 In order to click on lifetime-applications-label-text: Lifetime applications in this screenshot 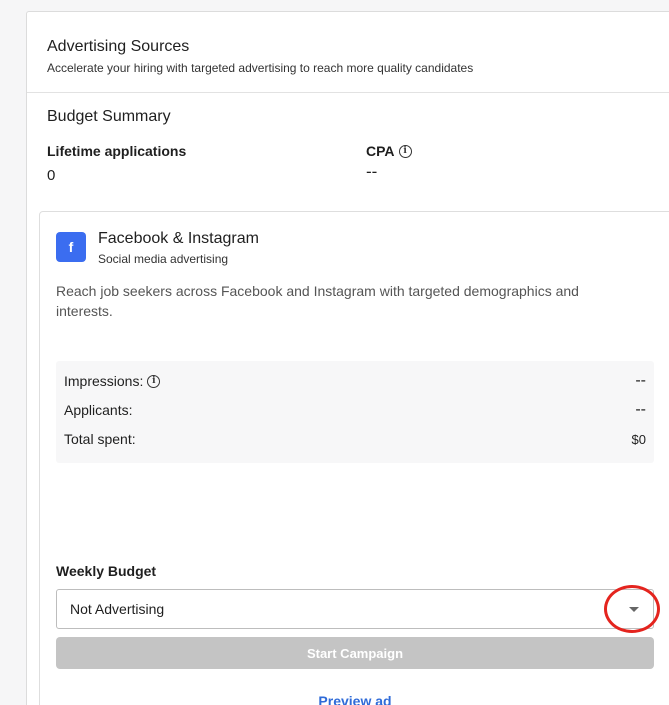, I will do `click(117, 151)`.